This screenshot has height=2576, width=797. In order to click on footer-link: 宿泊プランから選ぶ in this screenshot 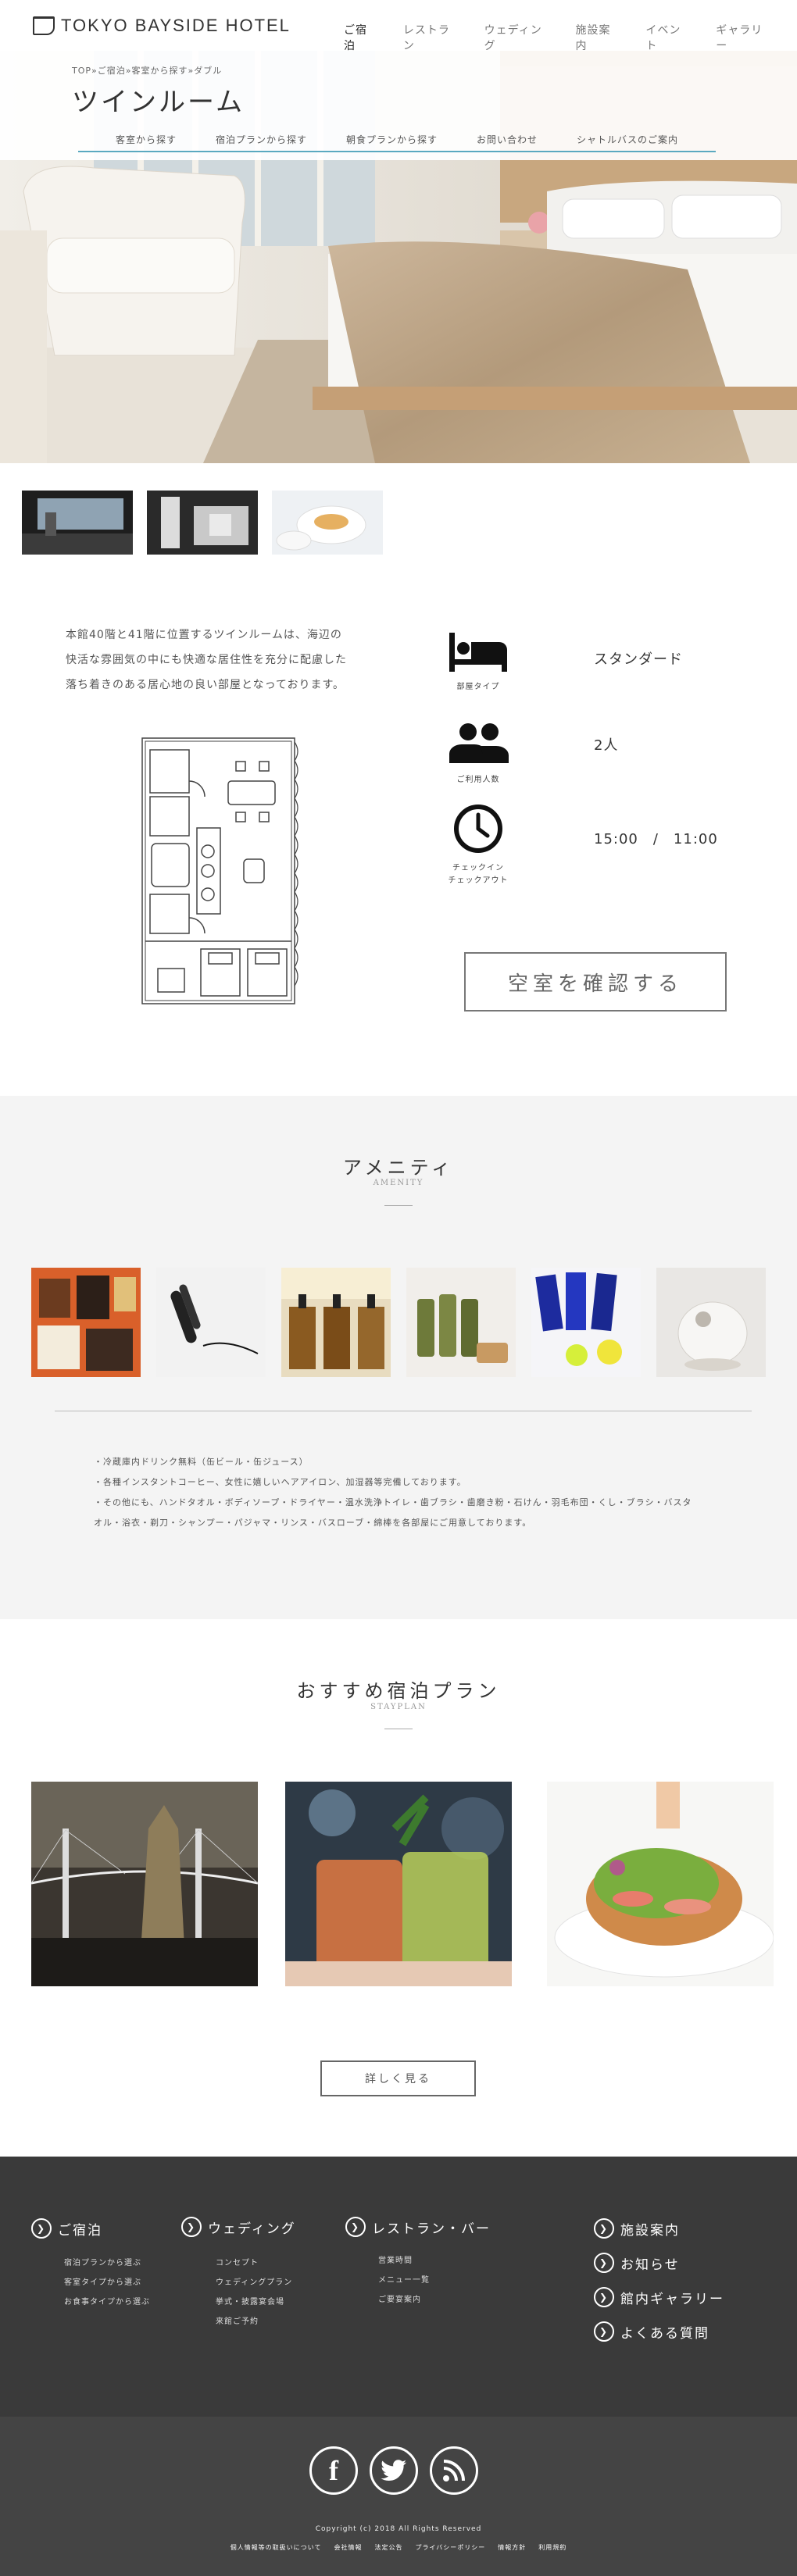, I will do `click(107, 2263)`.